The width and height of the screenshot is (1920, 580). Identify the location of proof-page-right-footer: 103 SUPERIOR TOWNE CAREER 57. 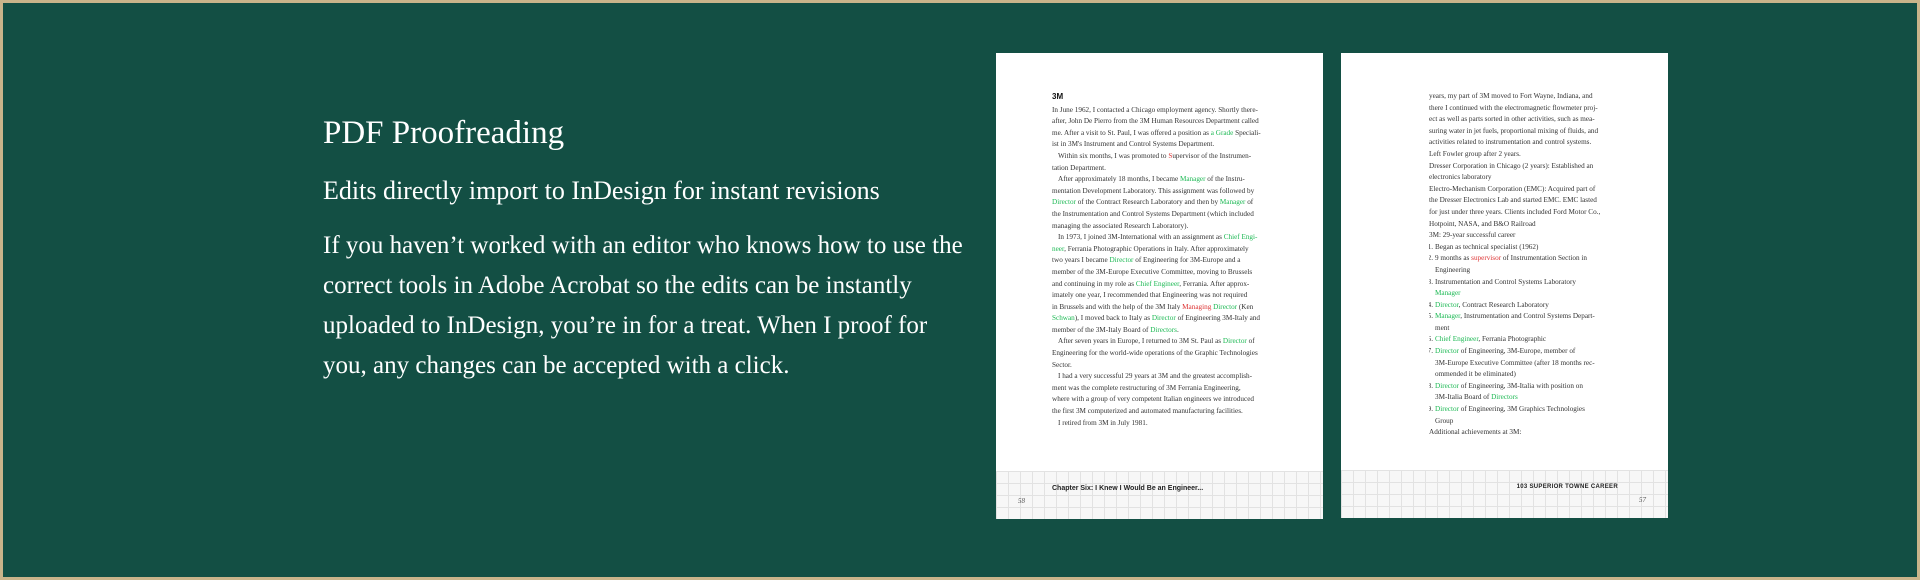
(1504, 494).